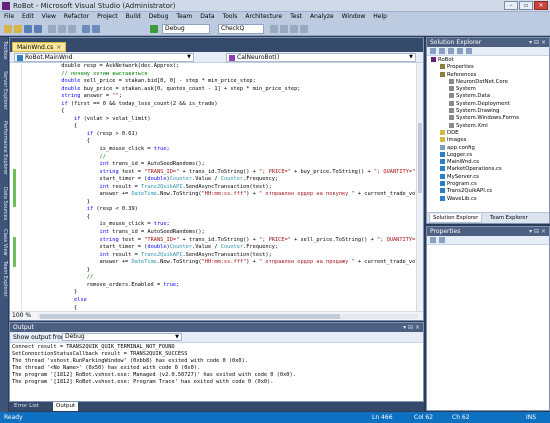 This screenshot has width=550, height=423. Describe the element at coordinates (451, 51) in the screenshot. I see `refresh-icon` at that location.